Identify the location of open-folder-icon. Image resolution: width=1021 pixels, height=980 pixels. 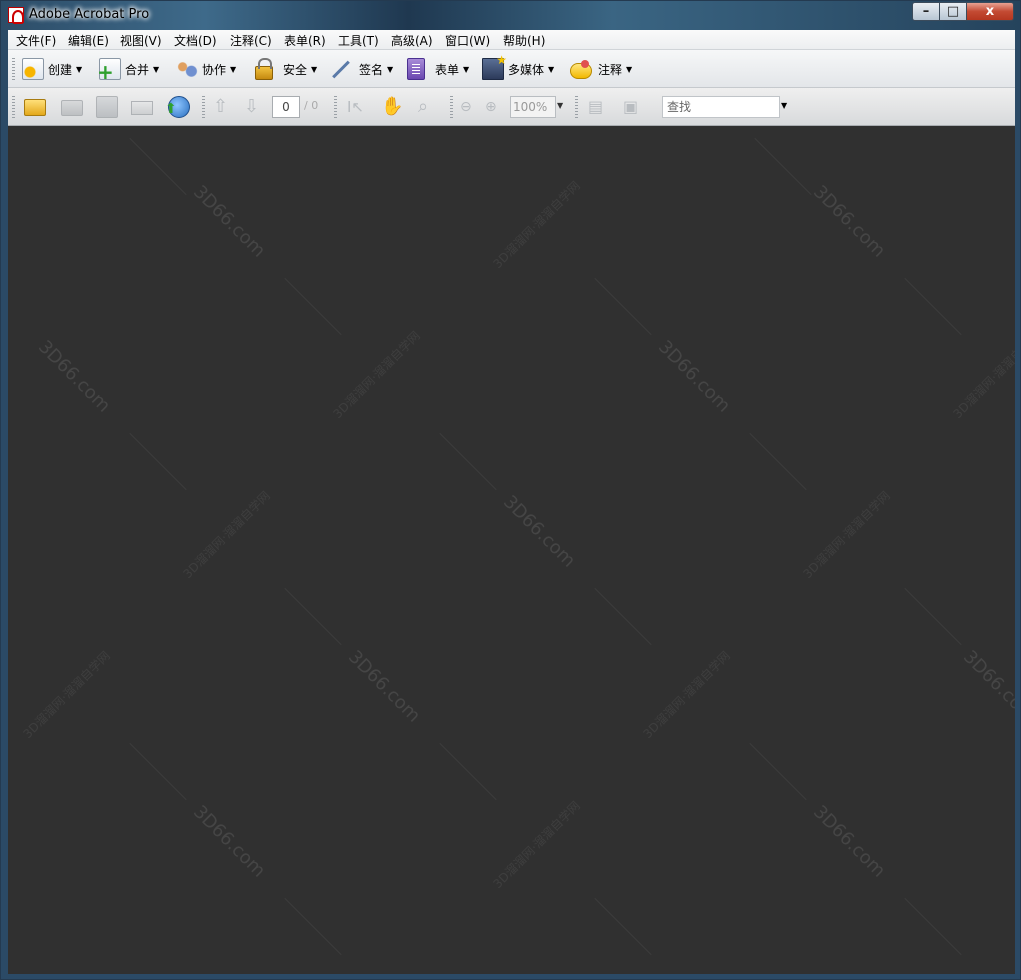
(35, 107).